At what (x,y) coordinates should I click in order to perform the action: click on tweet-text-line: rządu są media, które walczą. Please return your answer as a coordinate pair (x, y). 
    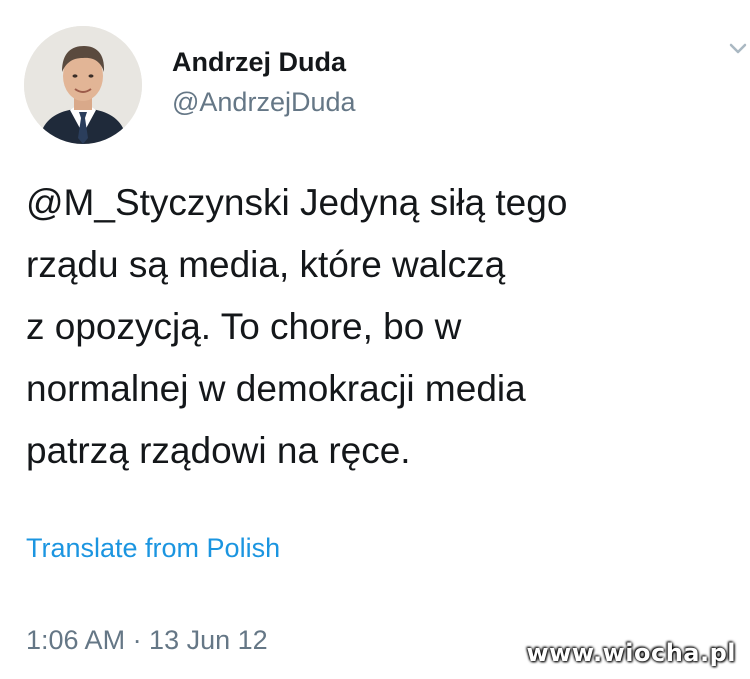
    Looking at the image, I should click on (266, 264).